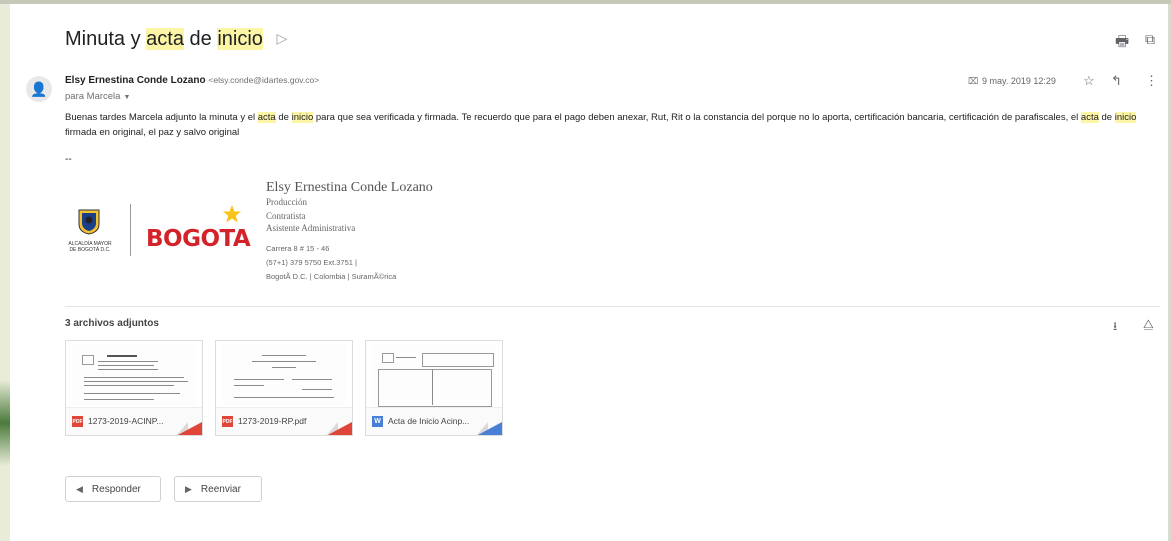 The height and width of the screenshot is (541, 1171). Describe the element at coordinates (1019, 81) in the screenshot. I see `email-date: 9 may. 2019 12:29` at that location.